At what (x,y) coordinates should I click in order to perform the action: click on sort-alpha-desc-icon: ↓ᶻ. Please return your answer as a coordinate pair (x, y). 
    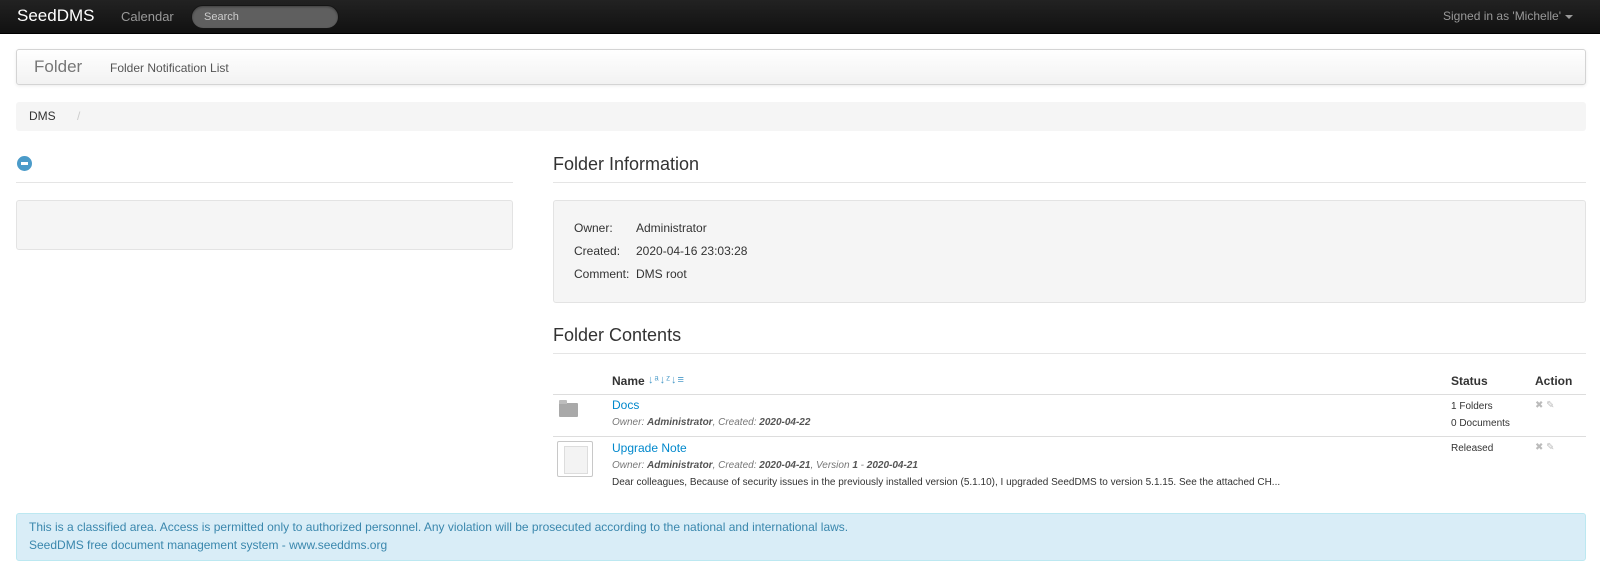
    Looking at the image, I should click on (665, 380).